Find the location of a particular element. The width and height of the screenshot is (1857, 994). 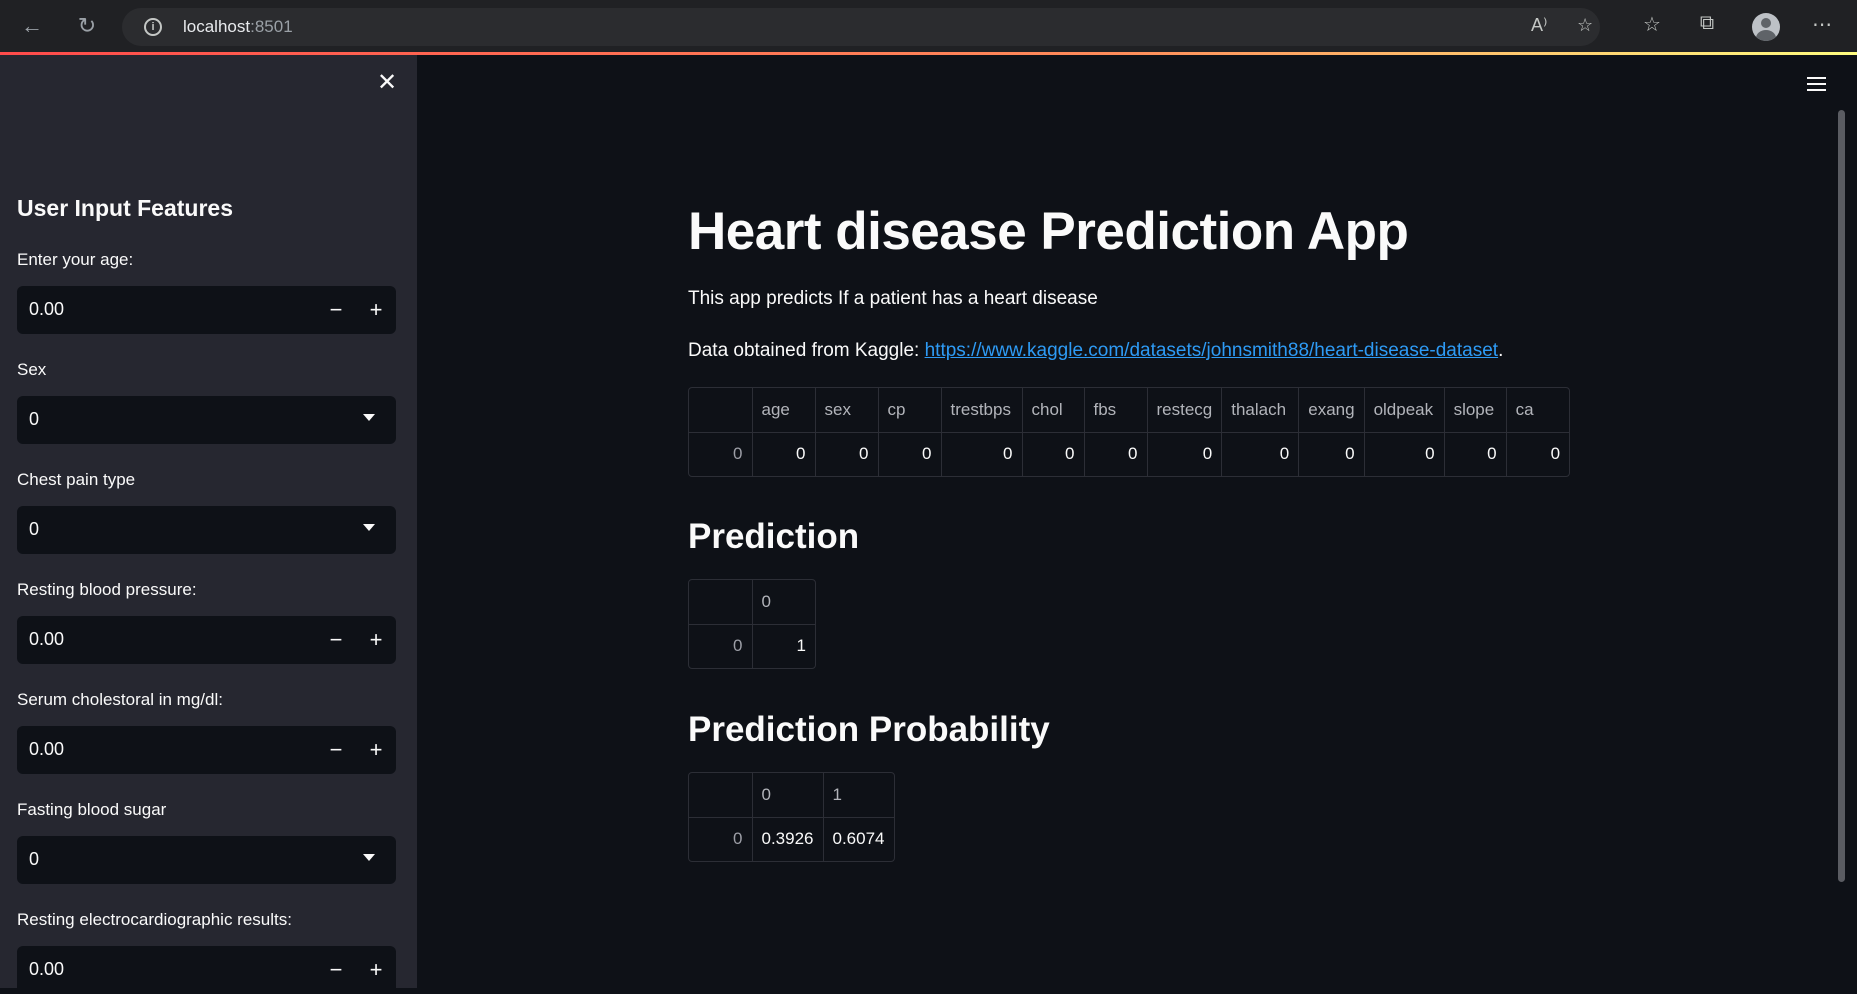

table-row: 0 0.3926 0.6074 is located at coordinates (791, 839).